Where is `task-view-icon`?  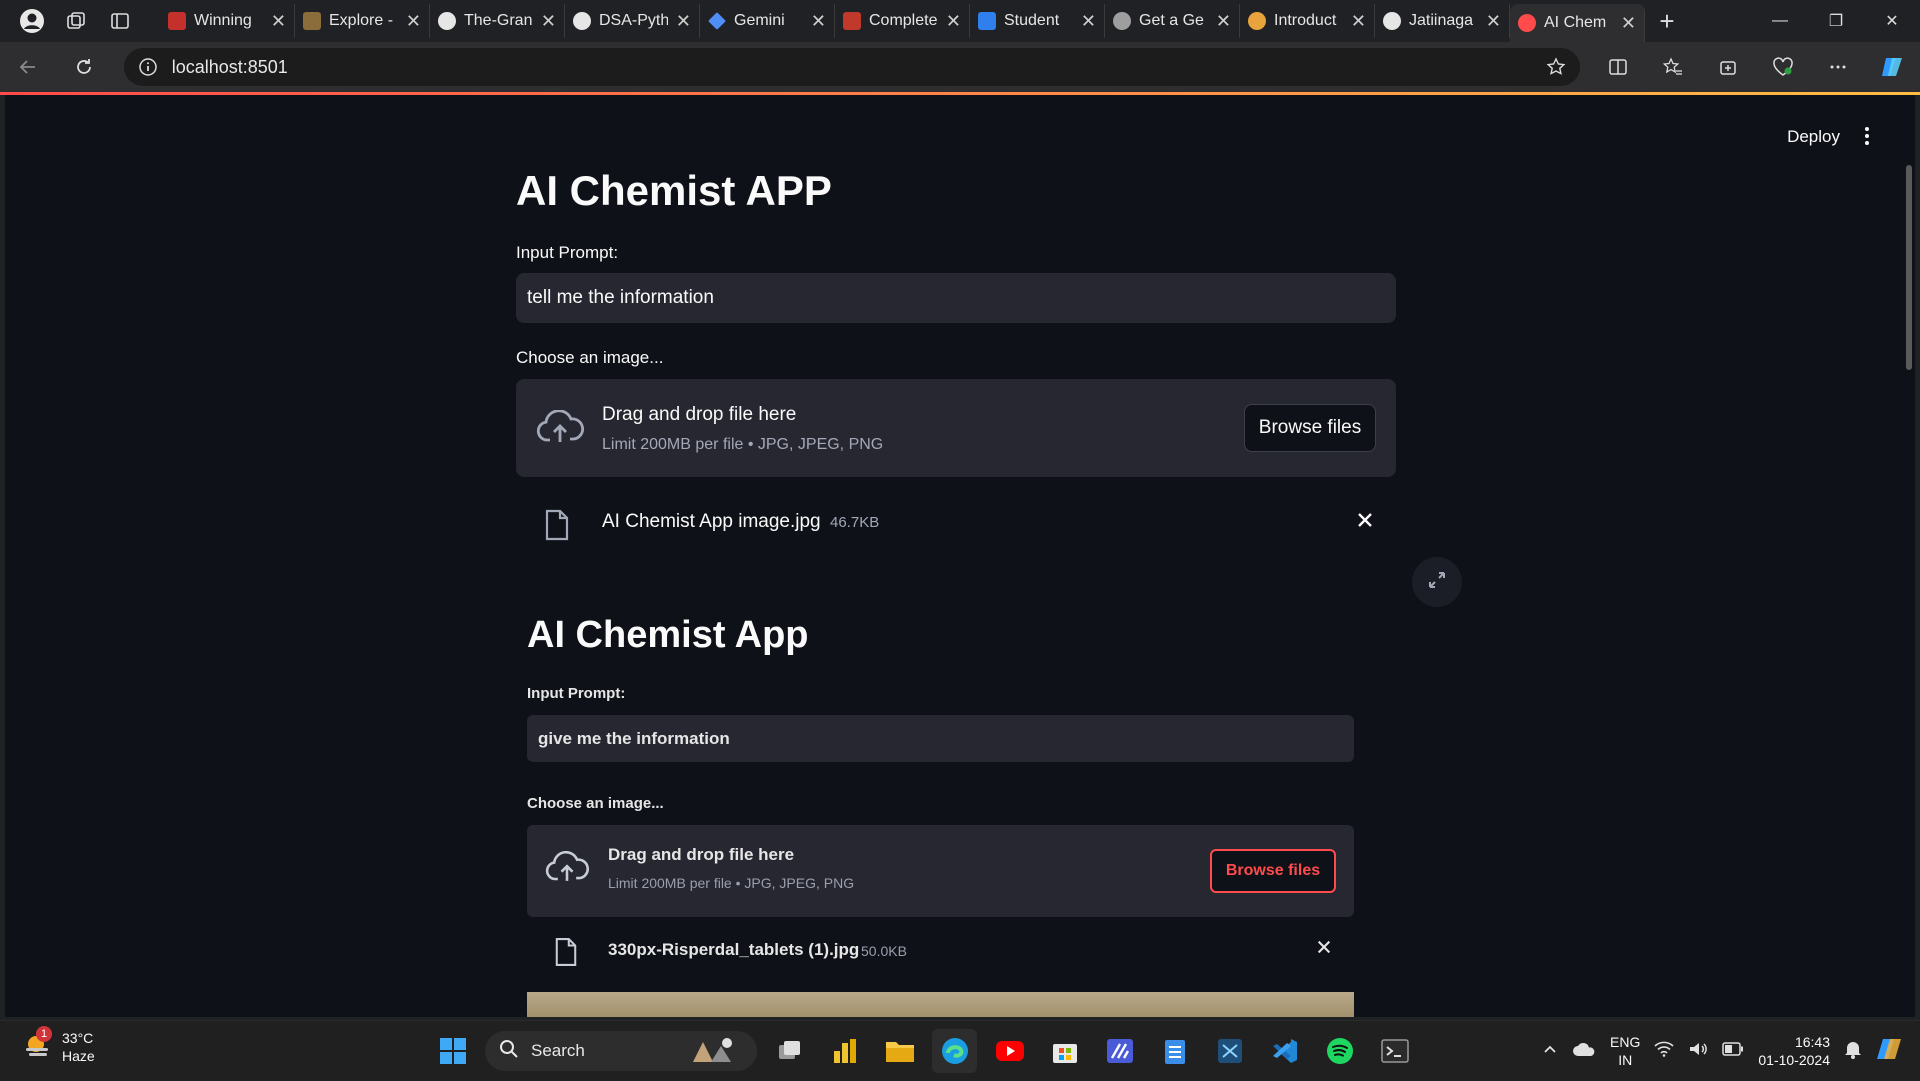 task-view-icon is located at coordinates (789, 1051).